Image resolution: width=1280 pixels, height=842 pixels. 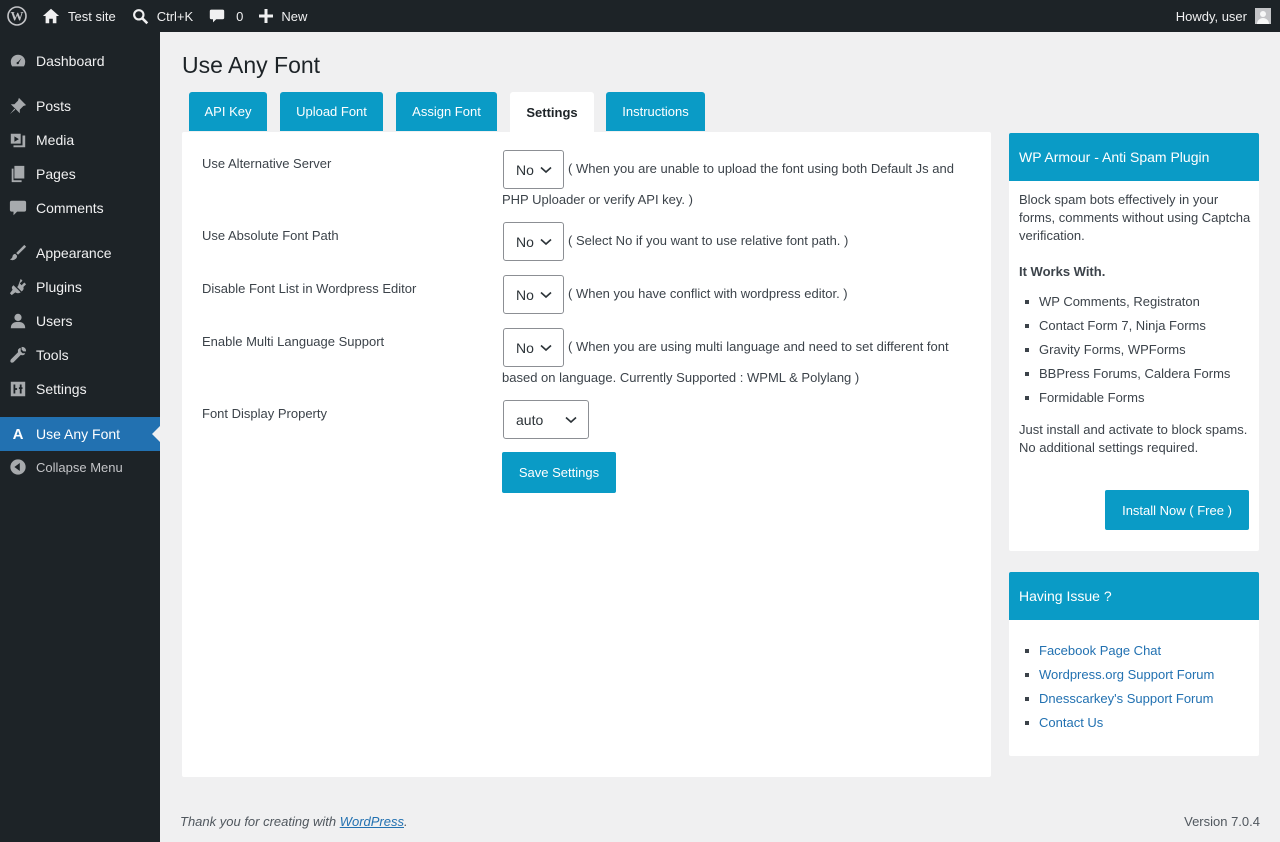 What do you see at coordinates (18, 140) in the screenshot?
I see `media-icon` at bounding box center [18, 140].